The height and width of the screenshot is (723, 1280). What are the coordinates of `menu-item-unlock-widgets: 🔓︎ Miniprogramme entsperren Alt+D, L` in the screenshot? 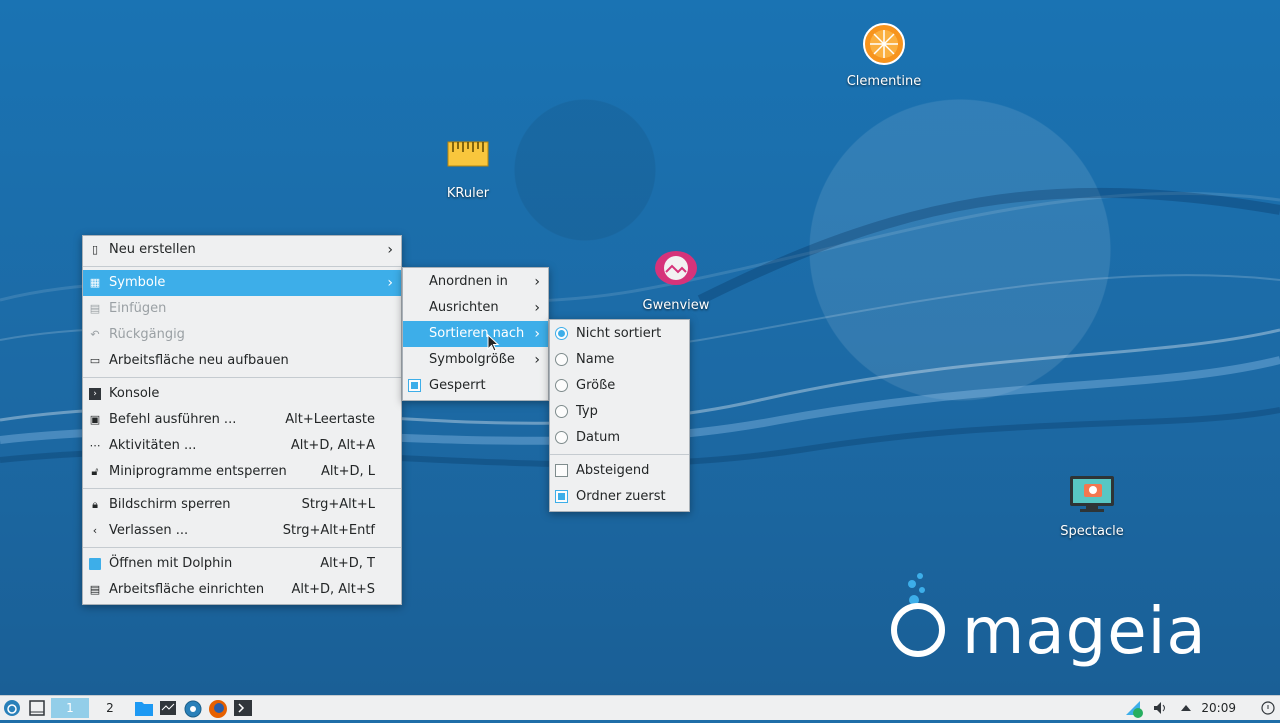 It's located at (242, 472).